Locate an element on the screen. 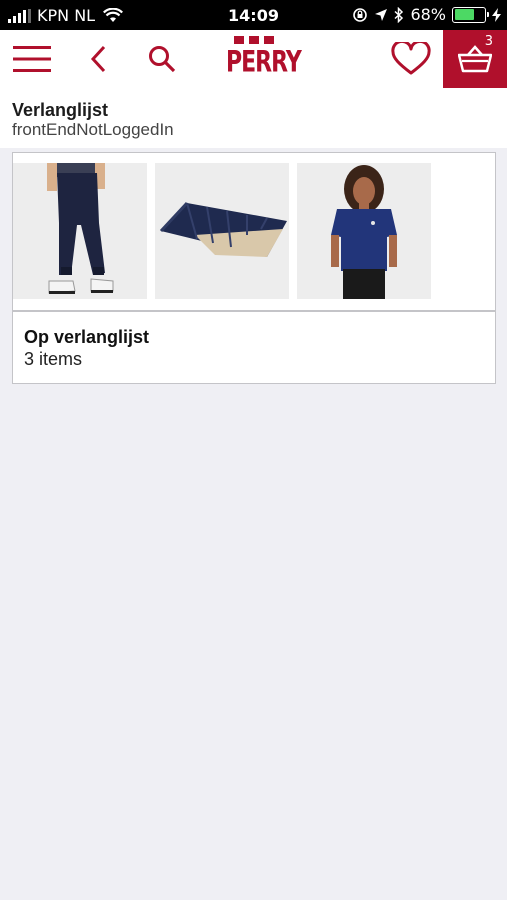  back-chevron-icon is located at coordinates (98, 59).